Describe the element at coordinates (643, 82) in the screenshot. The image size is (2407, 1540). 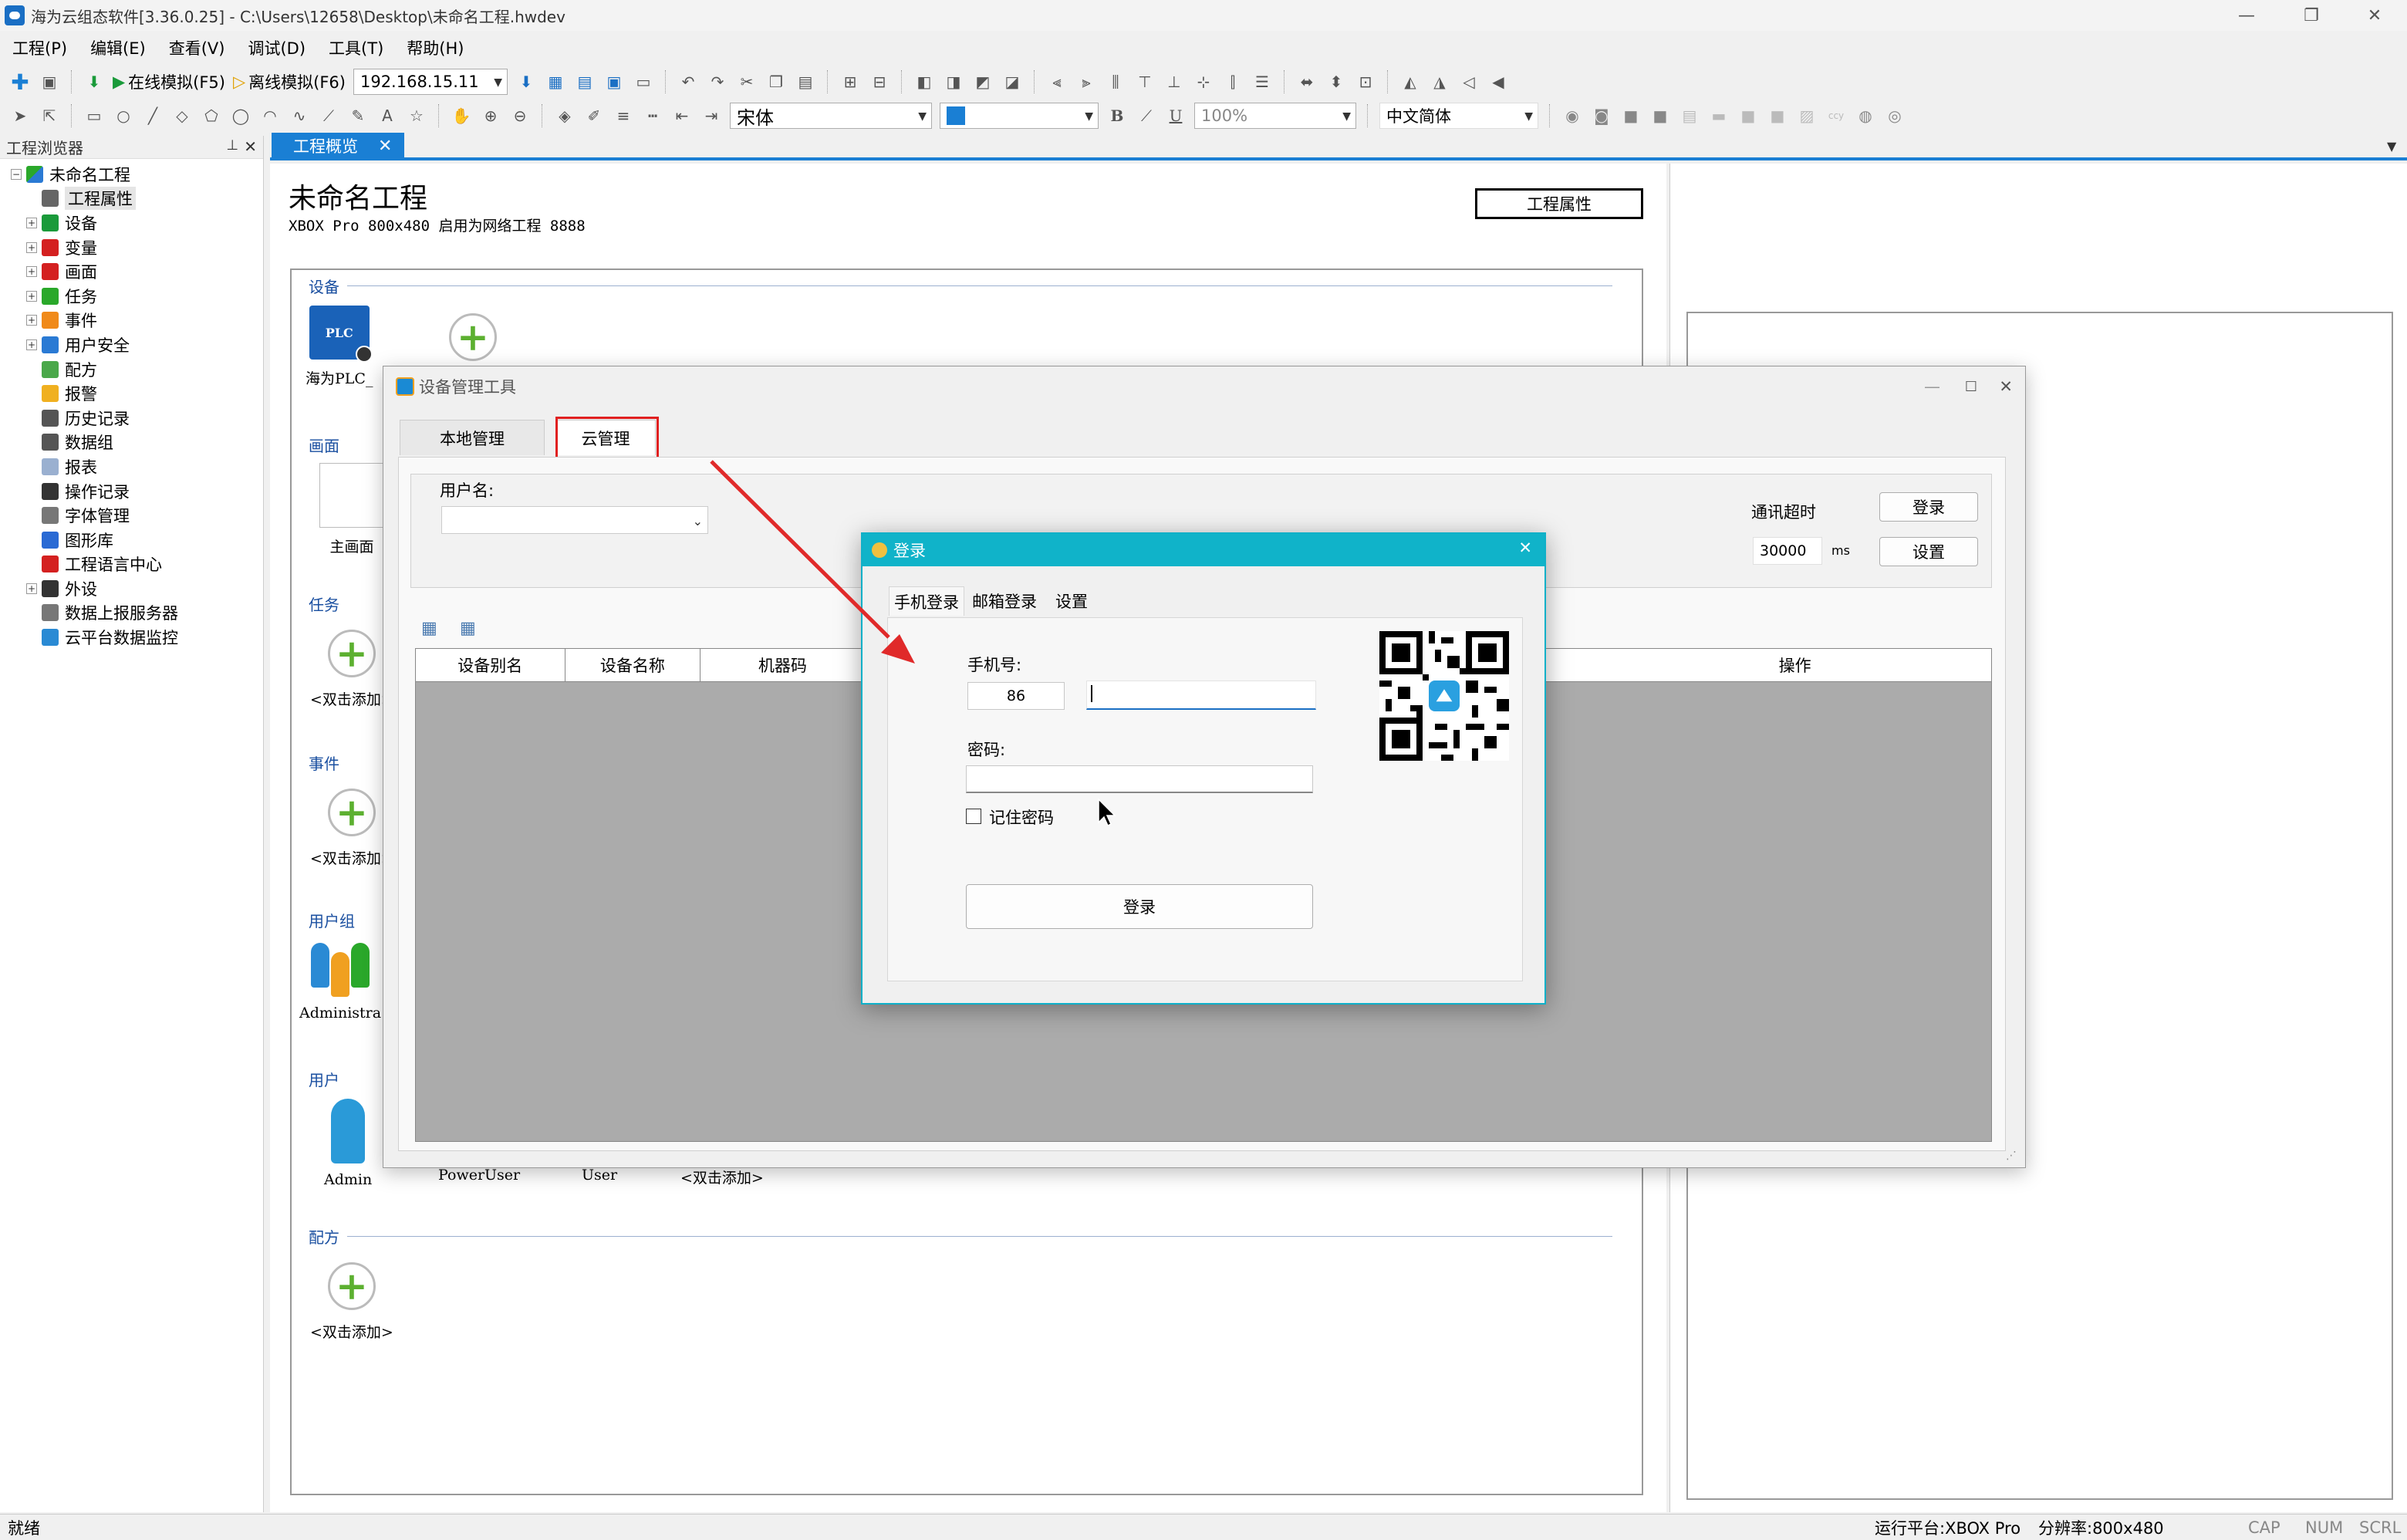
I see `screen-icon: ▭` at that location.